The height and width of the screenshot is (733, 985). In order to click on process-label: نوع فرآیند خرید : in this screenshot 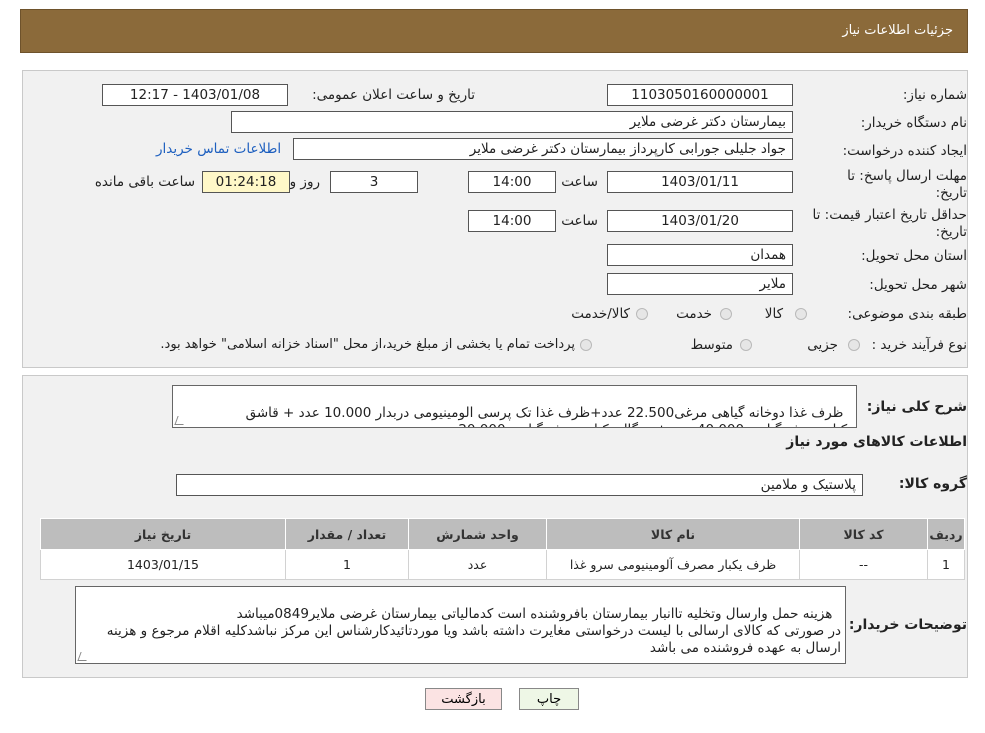, I will do `click(919, 345)`.